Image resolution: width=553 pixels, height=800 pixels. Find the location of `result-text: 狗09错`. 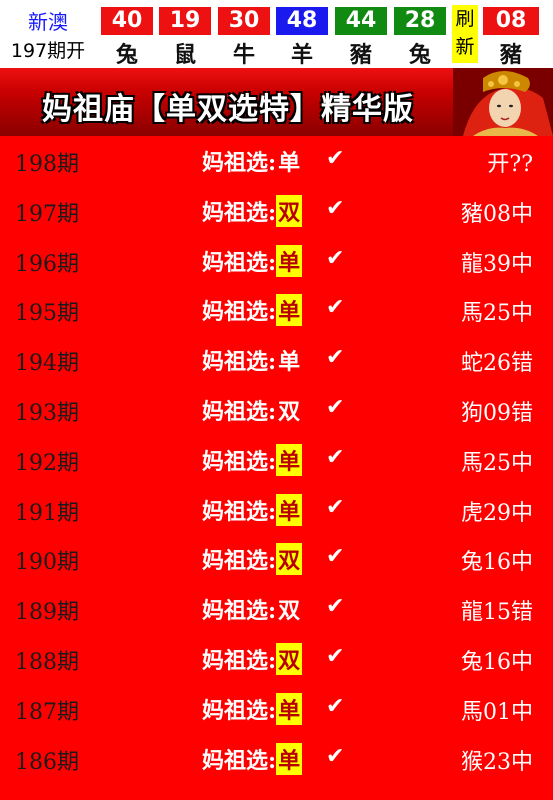

result-text: 狗09错 is located at coordinates (497, 413).